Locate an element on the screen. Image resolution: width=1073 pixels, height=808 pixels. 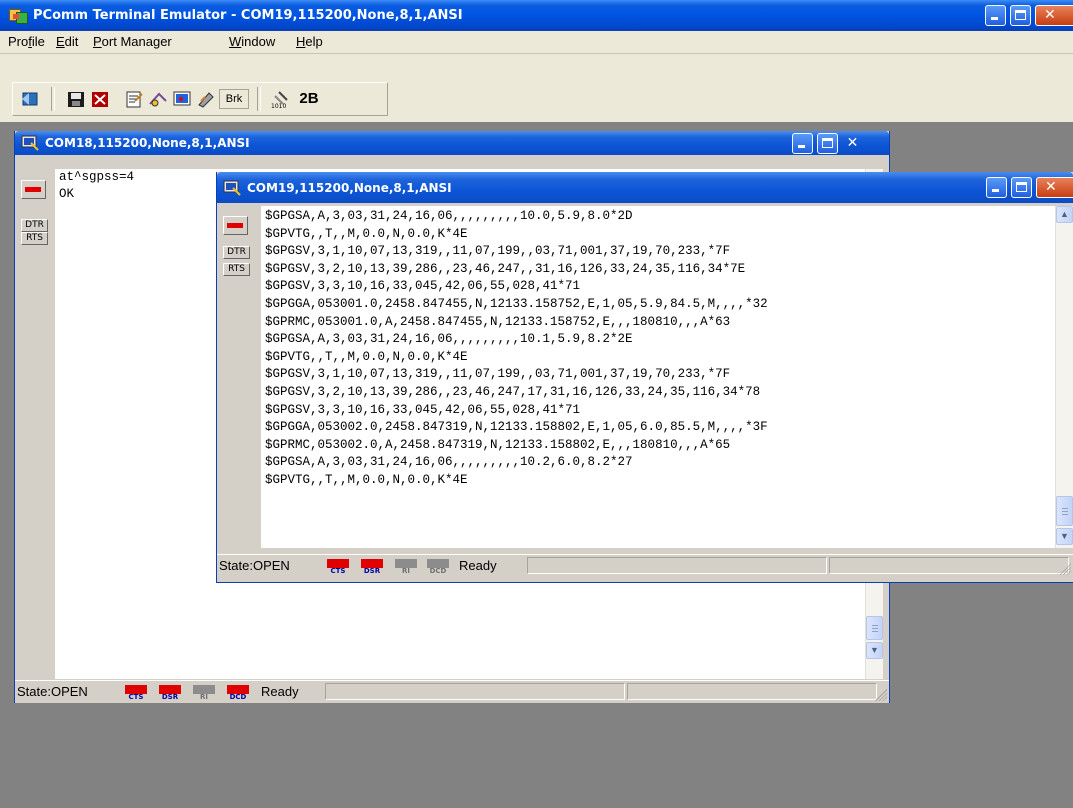
save-icon is located at coordinates (76, 99).